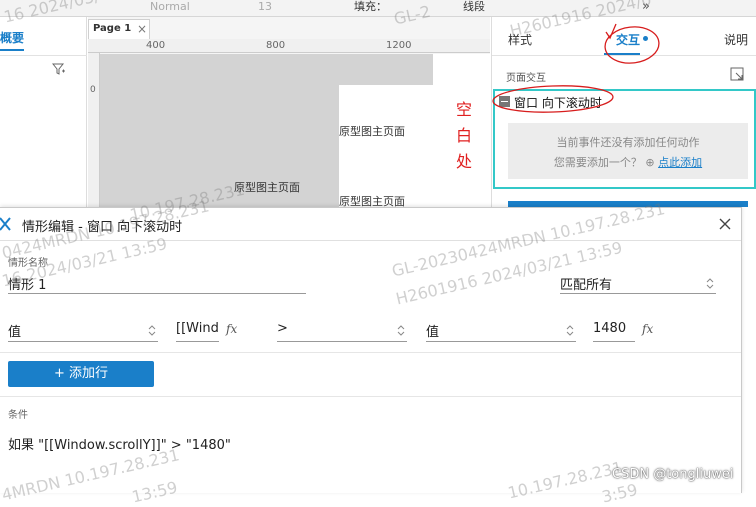 The width and height of the screenshot is (756, 507). What do you see at coordinates (157, 284) in the screenshot?
I see `case-name-input: 情形 1` at bounding box center [157, 284].